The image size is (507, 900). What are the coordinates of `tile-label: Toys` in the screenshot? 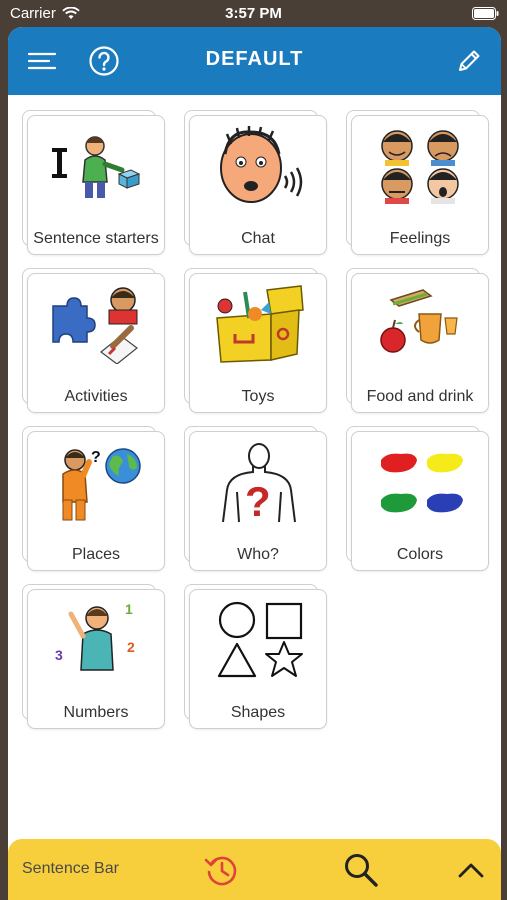 It's located at (258, 396).